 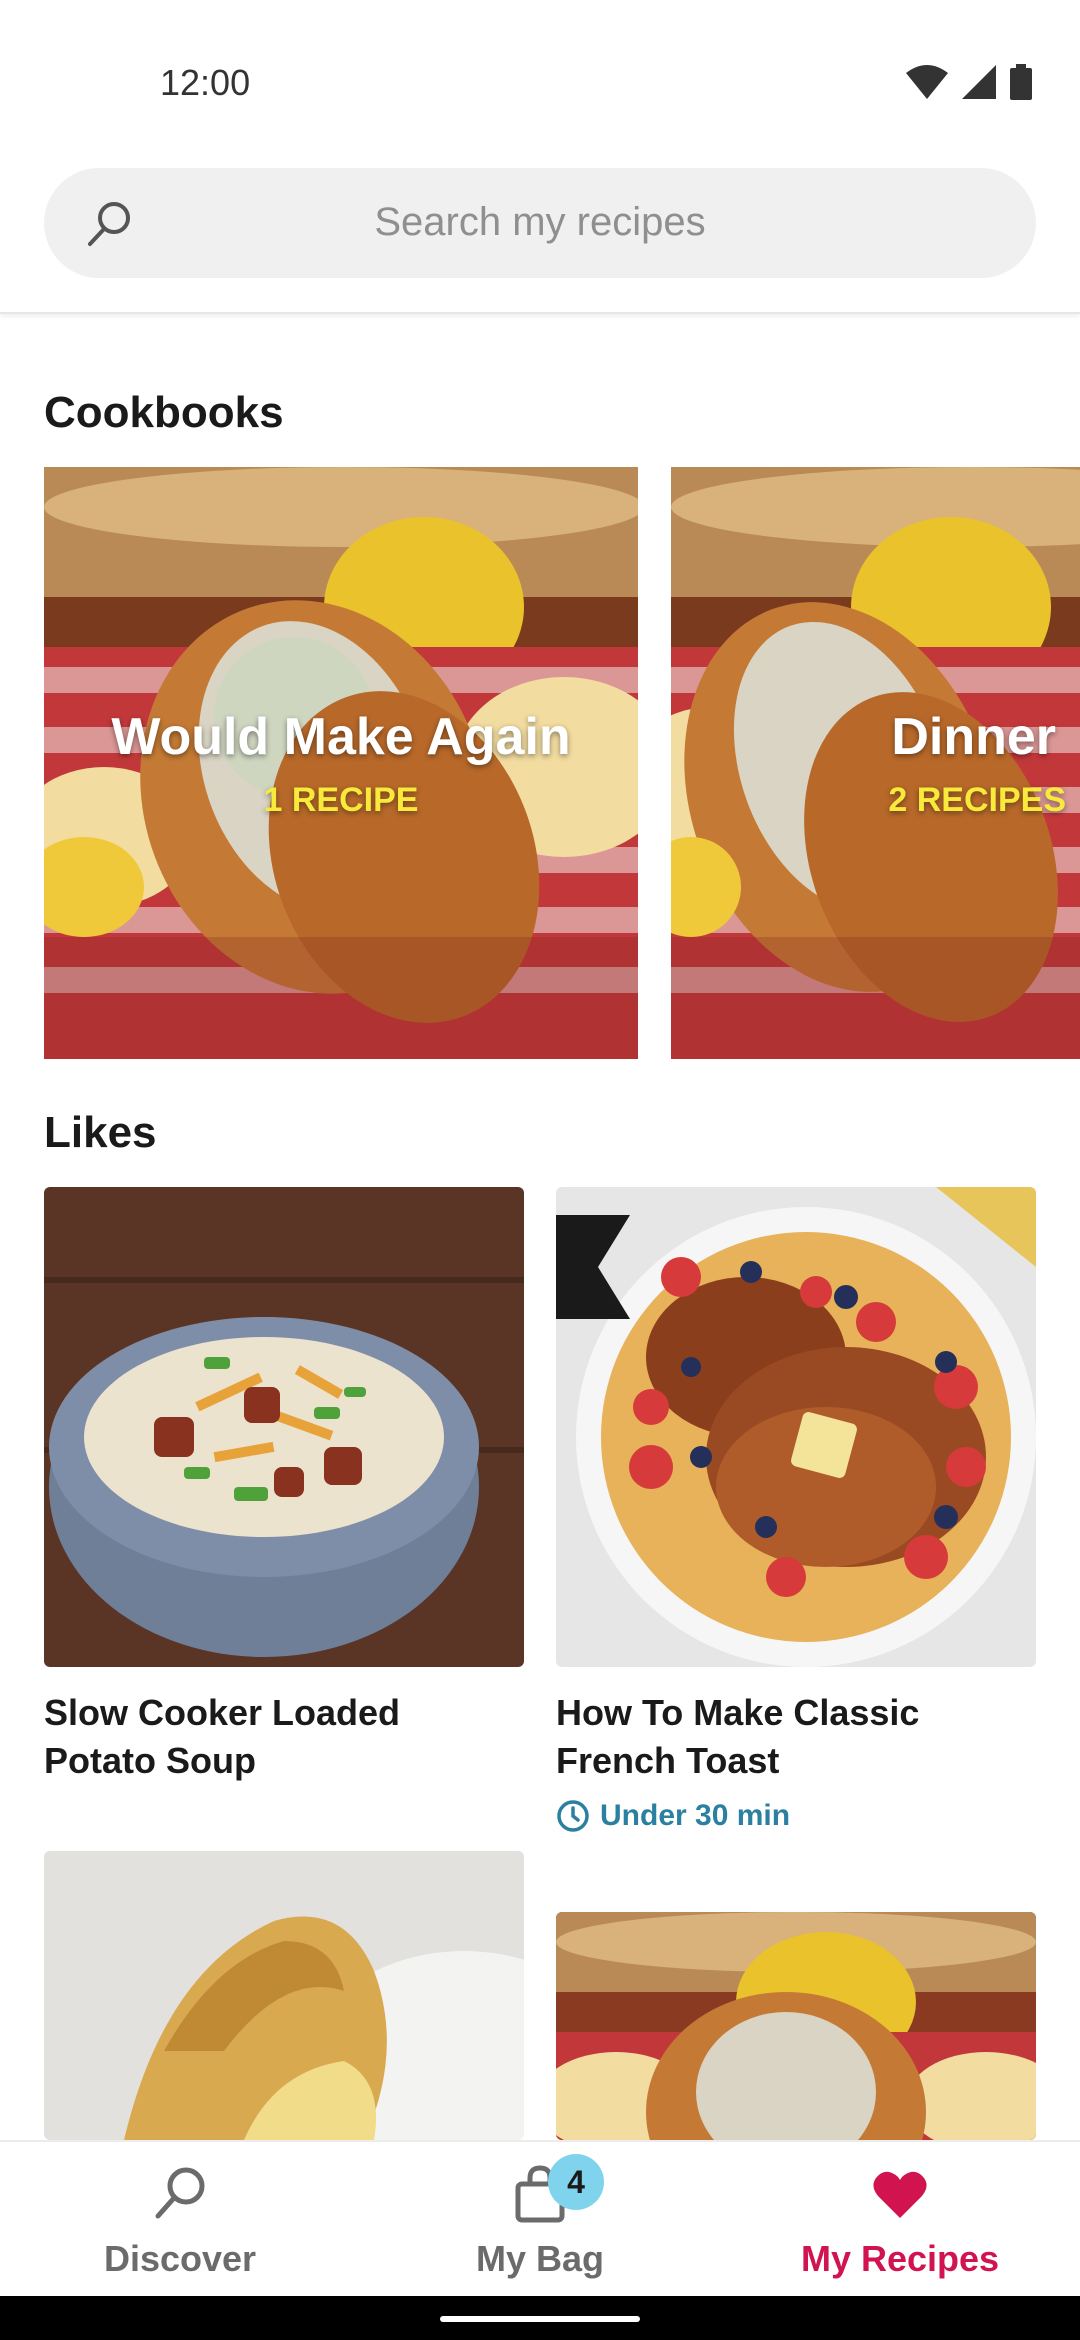 What do you see at coordinates (540, 75) in the screenshot?
I see `status-bar: 12:00` at bounding box center [540, 75].